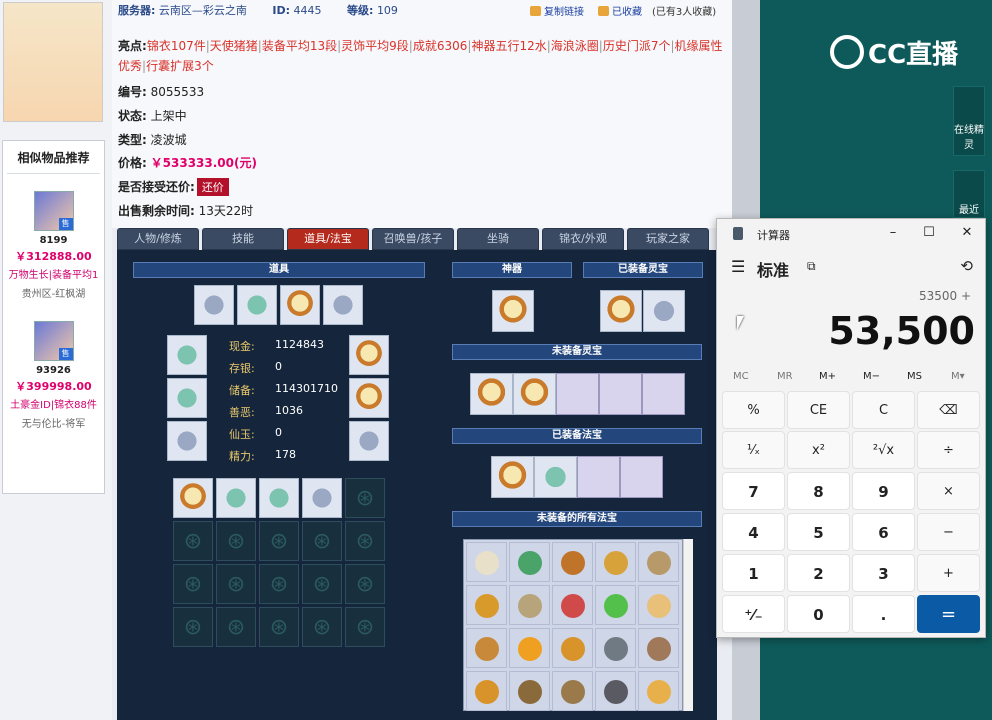 The width and height of the screenshot is (992, 720). I want to click on divide-key: ÷, so click(948, 450).